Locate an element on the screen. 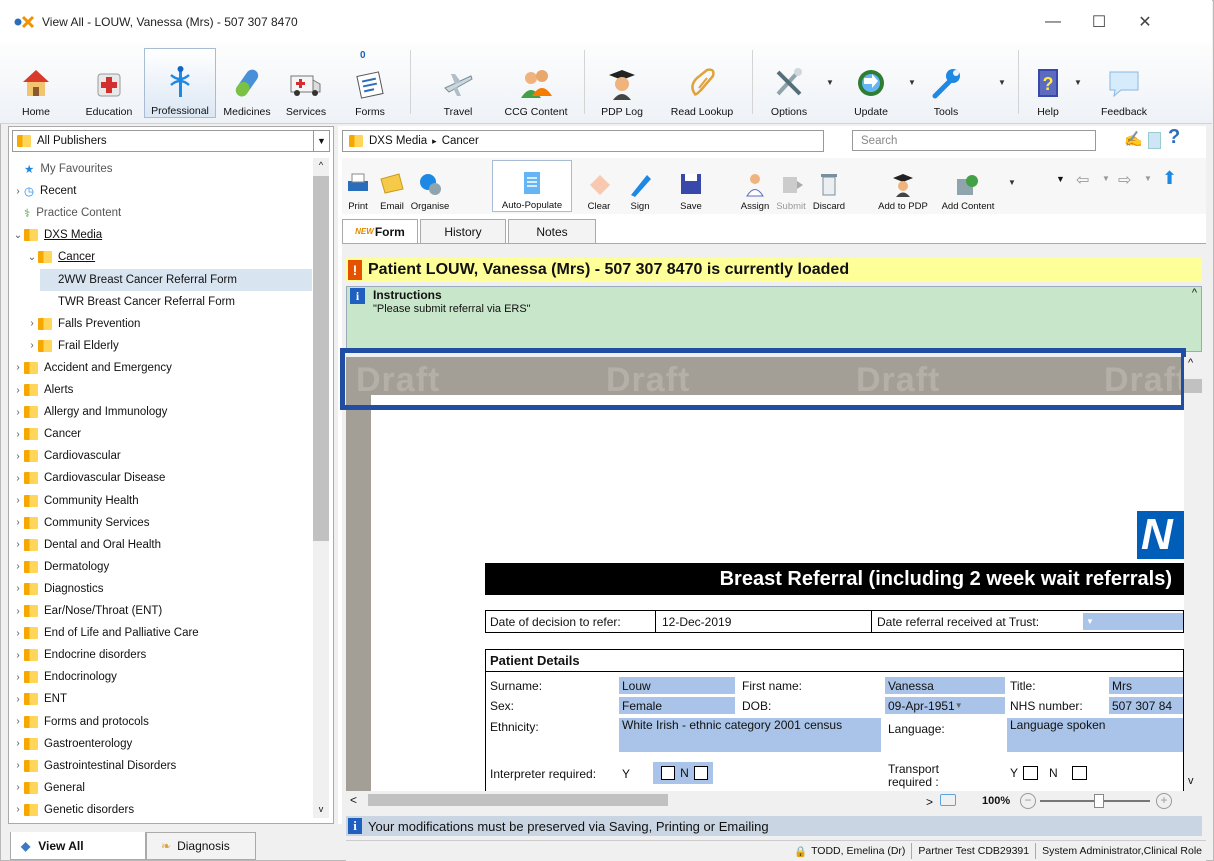 The width and height of the screenshot is (1214, 861). tree-item: › ◷ Recent is located at coordinates (44, 191).